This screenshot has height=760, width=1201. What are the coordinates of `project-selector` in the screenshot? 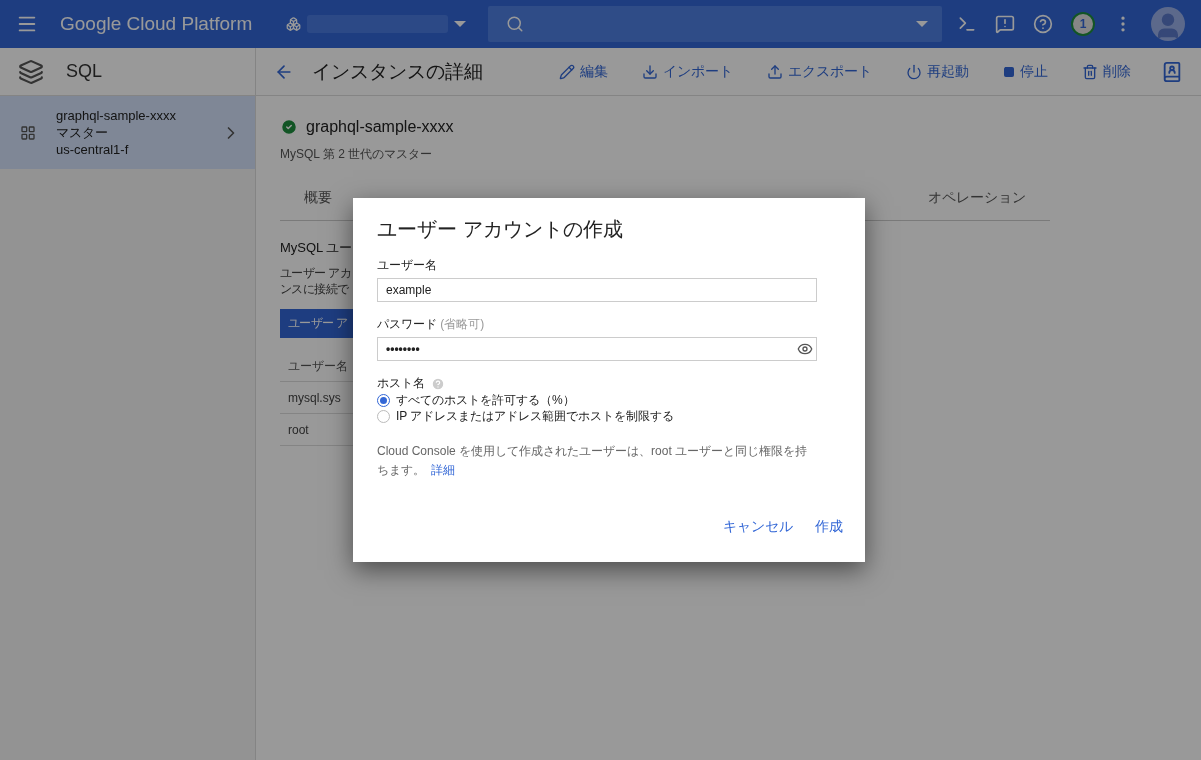 It's located at (376, 24).